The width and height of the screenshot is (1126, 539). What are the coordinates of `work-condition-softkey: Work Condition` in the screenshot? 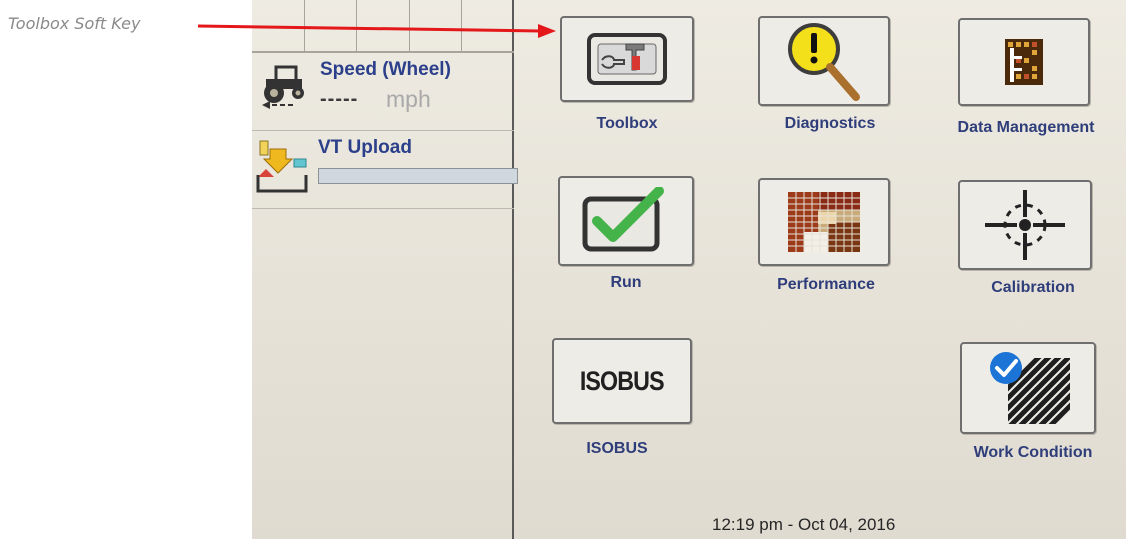 It's located at (1033, 404).